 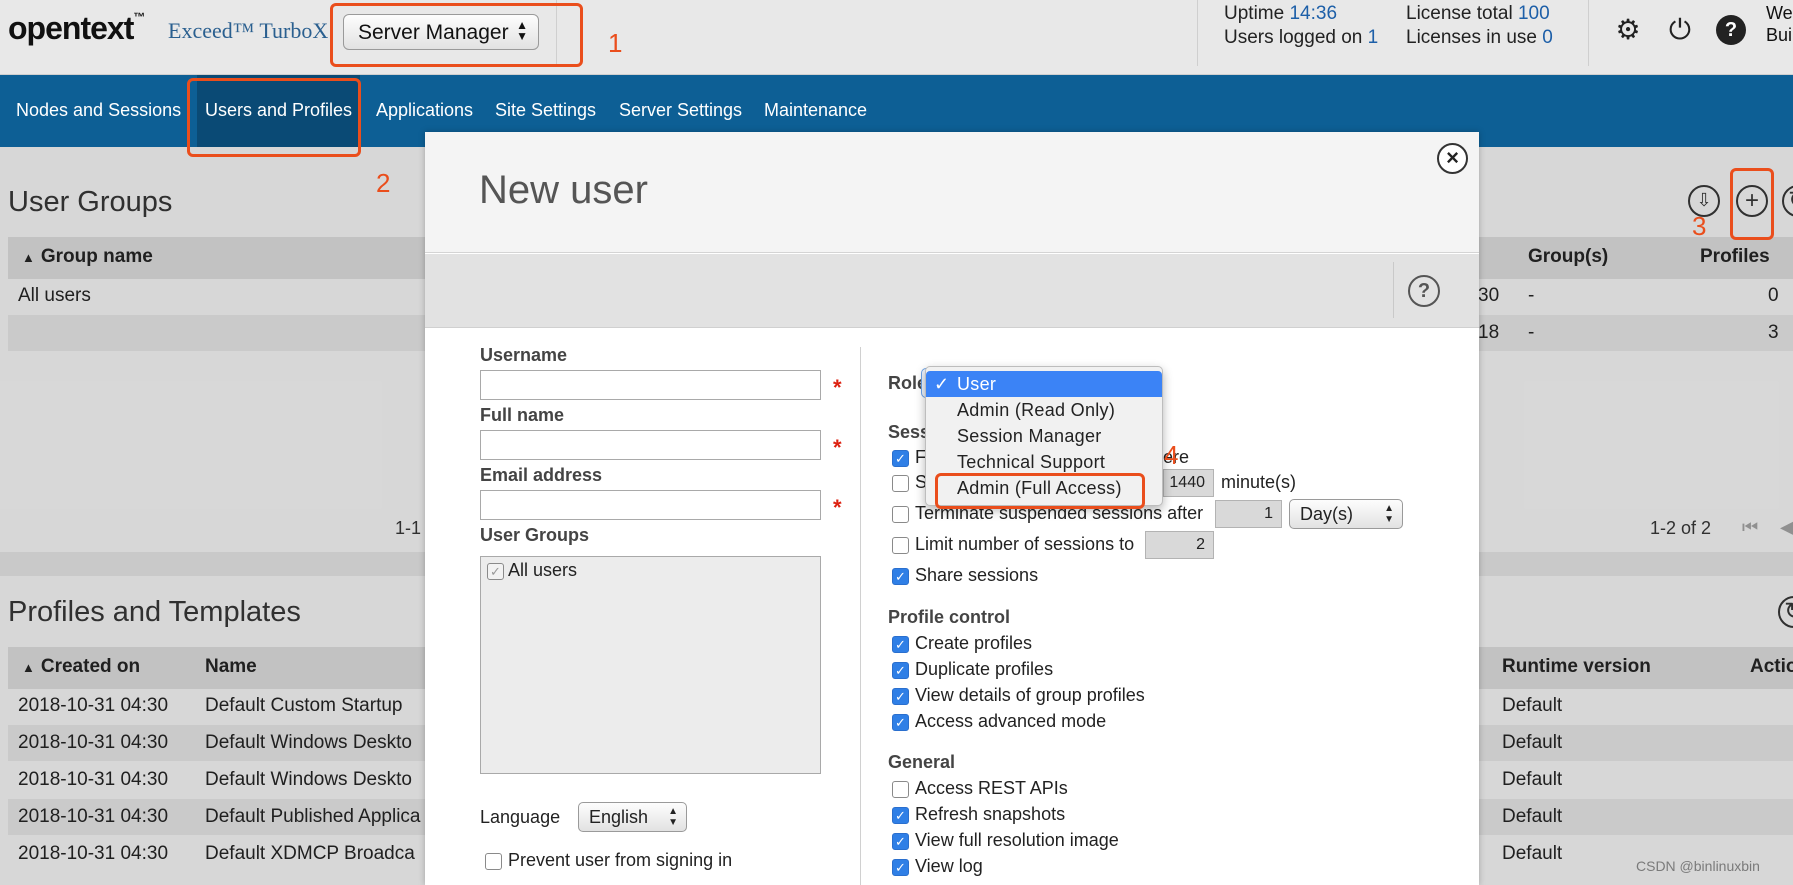 I want to click on create-profiles-label: Create profiles, so click(x=974, y=643).